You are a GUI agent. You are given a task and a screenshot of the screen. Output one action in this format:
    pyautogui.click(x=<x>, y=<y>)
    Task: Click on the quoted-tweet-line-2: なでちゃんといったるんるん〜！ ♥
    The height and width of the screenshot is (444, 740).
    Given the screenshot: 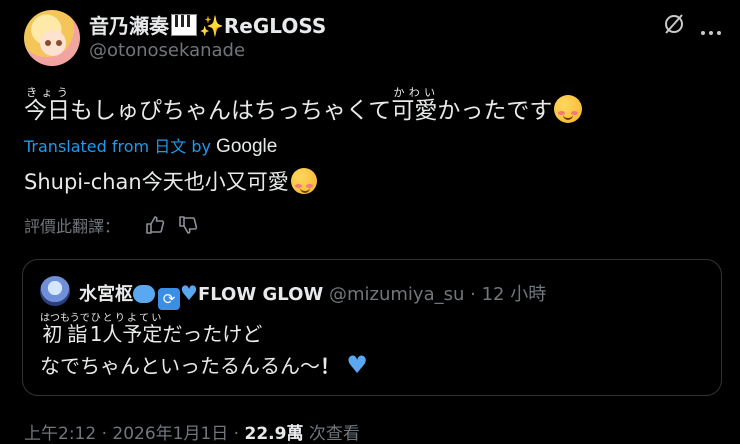 What is the action you would take?
    pyautogui.click(x=204, y=364)
    